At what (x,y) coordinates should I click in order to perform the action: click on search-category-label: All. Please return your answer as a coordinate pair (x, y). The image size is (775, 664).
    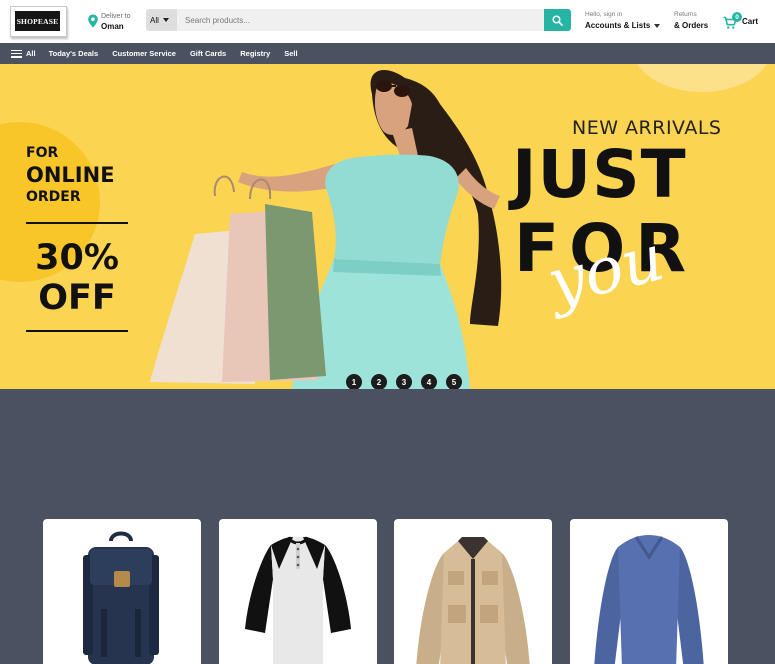
    Looking at the image, I should click on (154, 20).